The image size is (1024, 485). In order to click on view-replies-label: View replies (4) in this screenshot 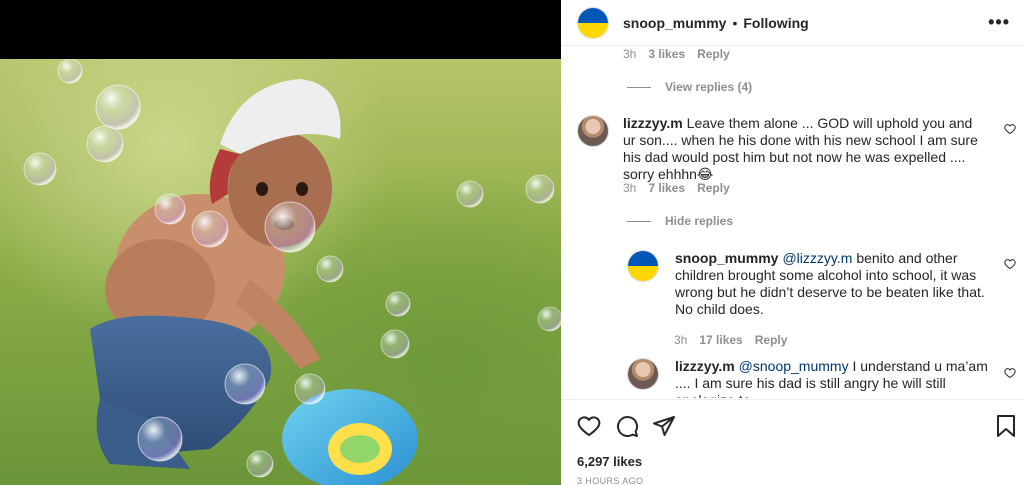, I will do `click(709, 87)`.